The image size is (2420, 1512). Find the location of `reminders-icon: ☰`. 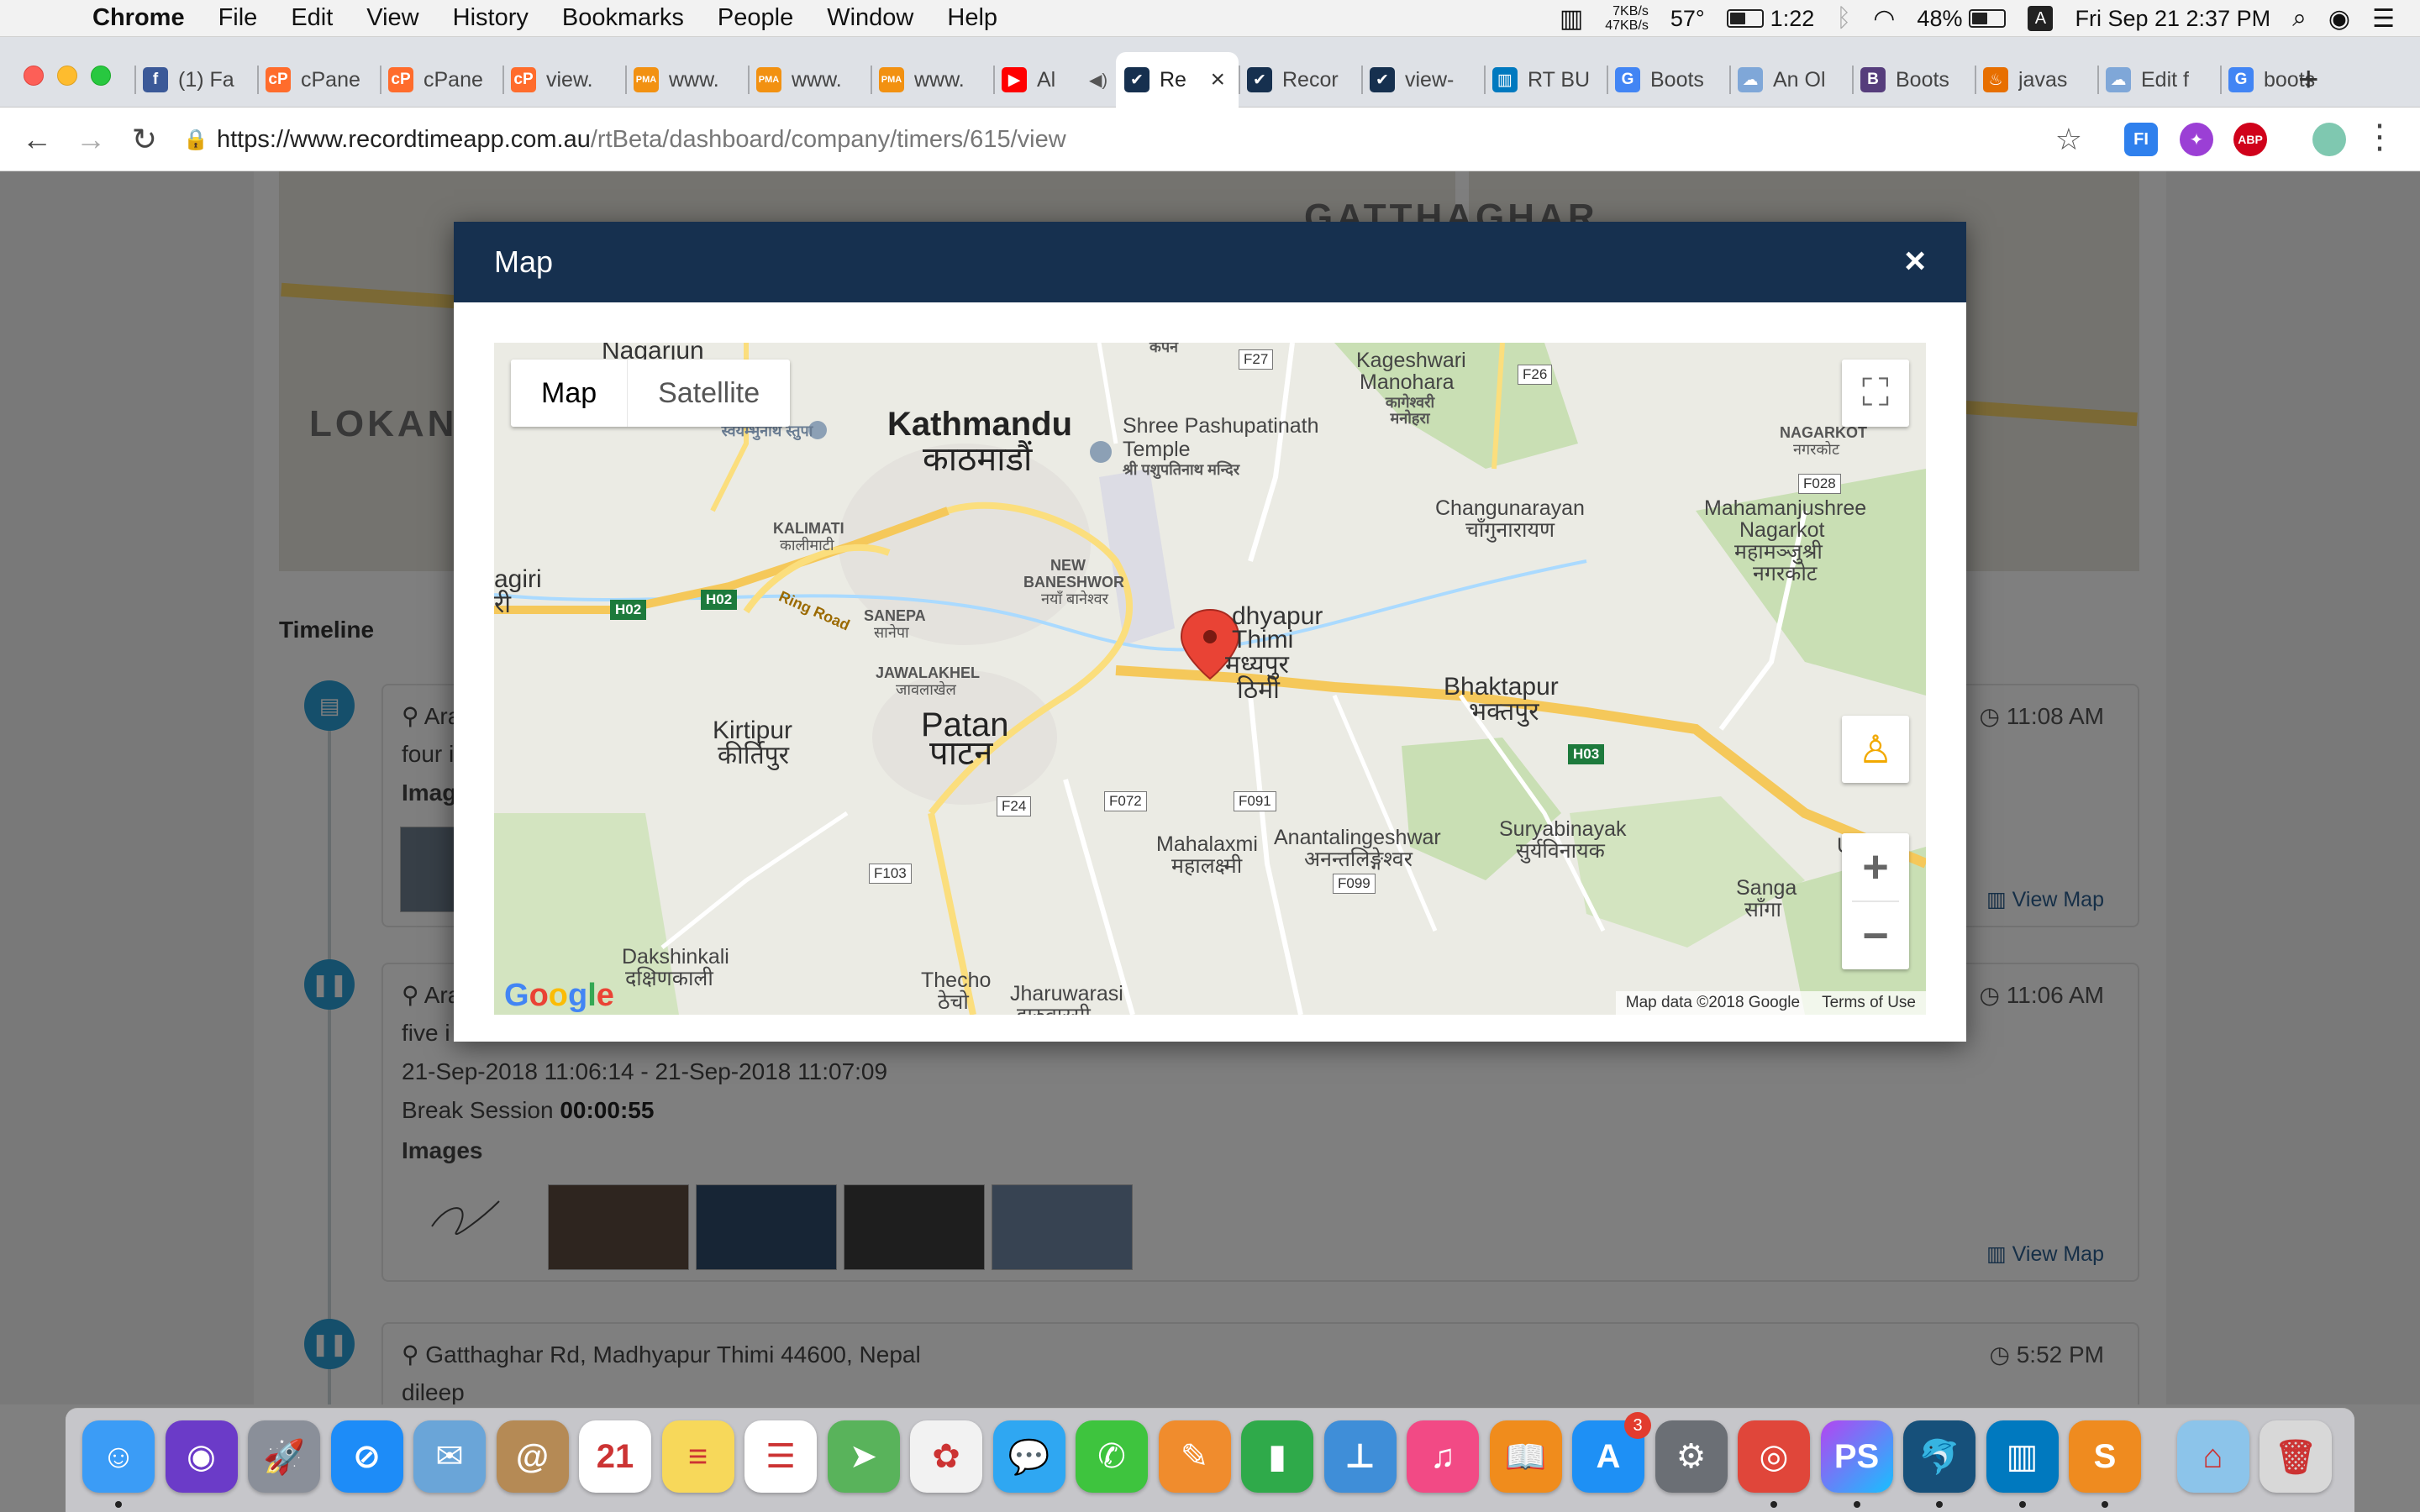

reminders-icon: ☰ is located at coordinates (780, 1456).